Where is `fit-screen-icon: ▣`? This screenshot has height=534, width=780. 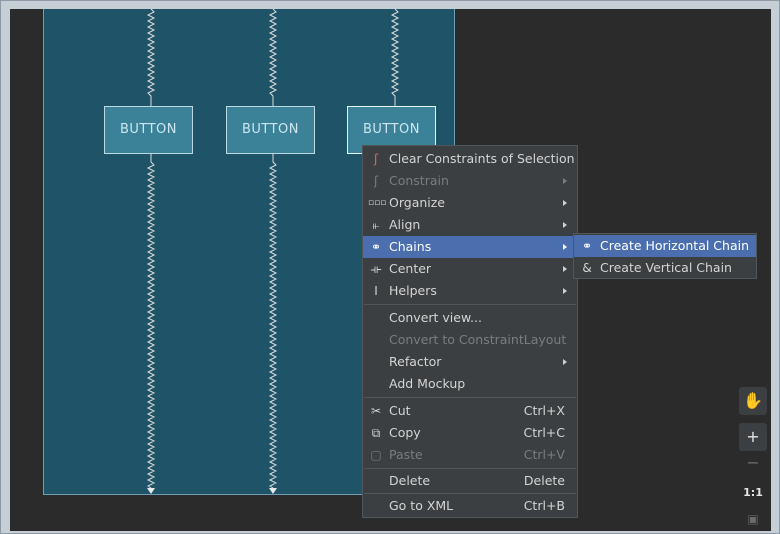
fit-screen-icon: ▣ is located at coordinates (753, 519).